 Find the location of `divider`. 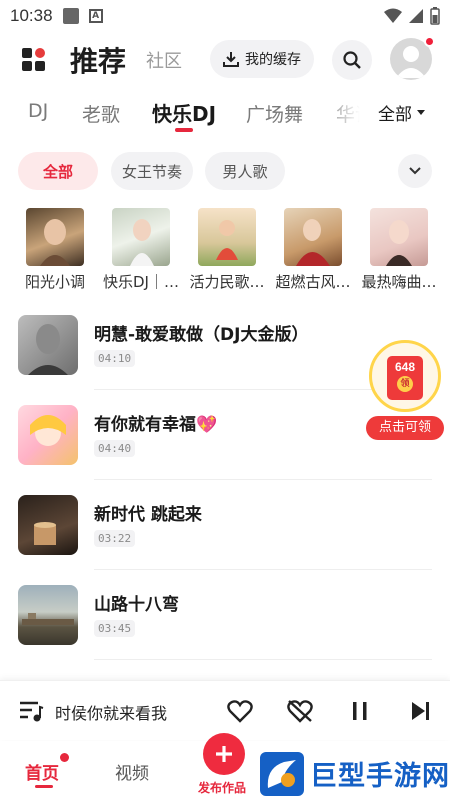

divider is located at coordinates (263, 659).